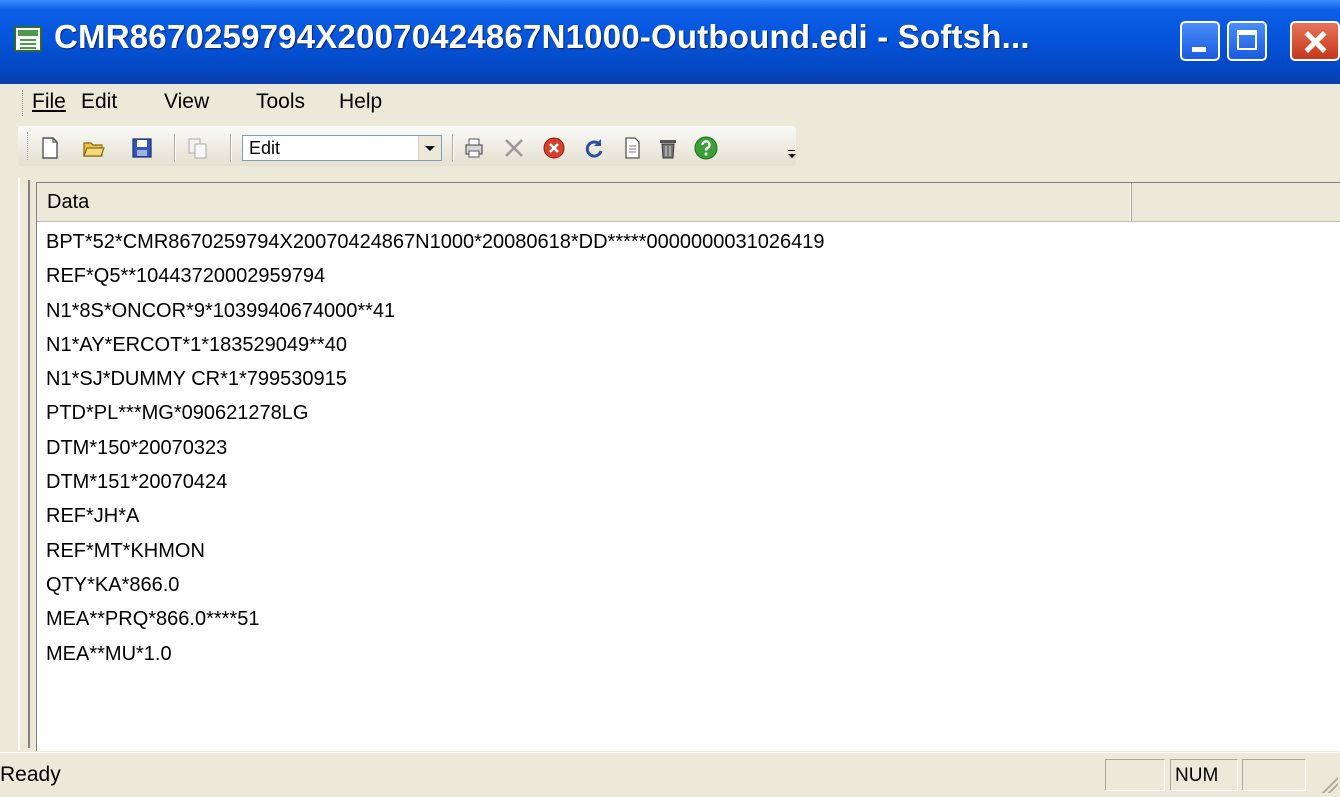 This screenshot has height=797, width=1340. What do you see at coordinates (435, 413) in the screenshot?
I see `list-item: PTD*PL***MG*090621278LG` at bounding box center [435, 413].